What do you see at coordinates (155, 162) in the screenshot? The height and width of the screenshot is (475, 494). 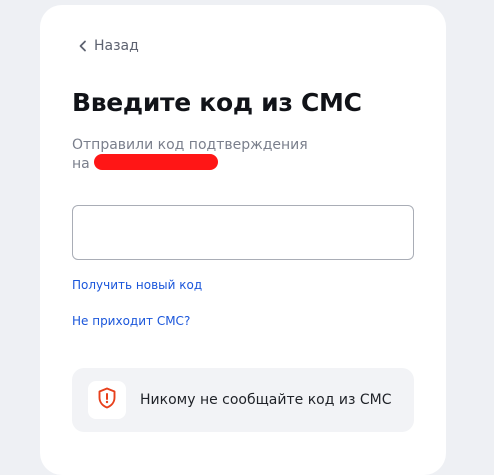 I see `redacted-phone-number` at bounding box center [155, 162].